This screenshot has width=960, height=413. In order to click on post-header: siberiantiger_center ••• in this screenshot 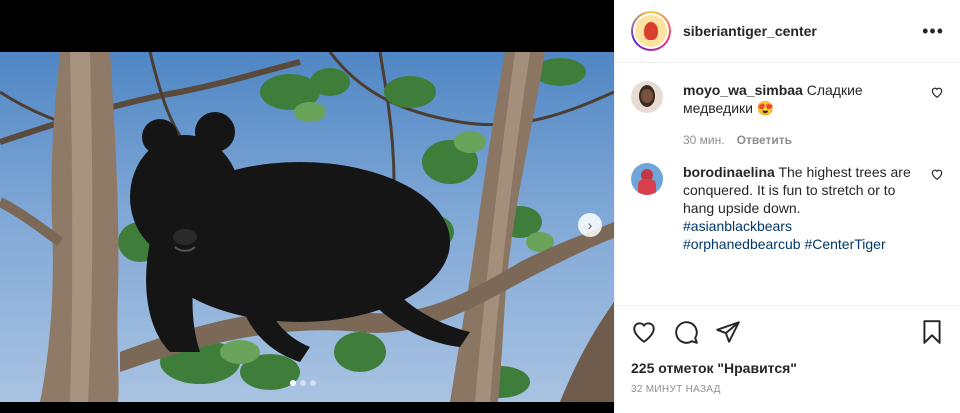, I will do `click(787, 31)`.